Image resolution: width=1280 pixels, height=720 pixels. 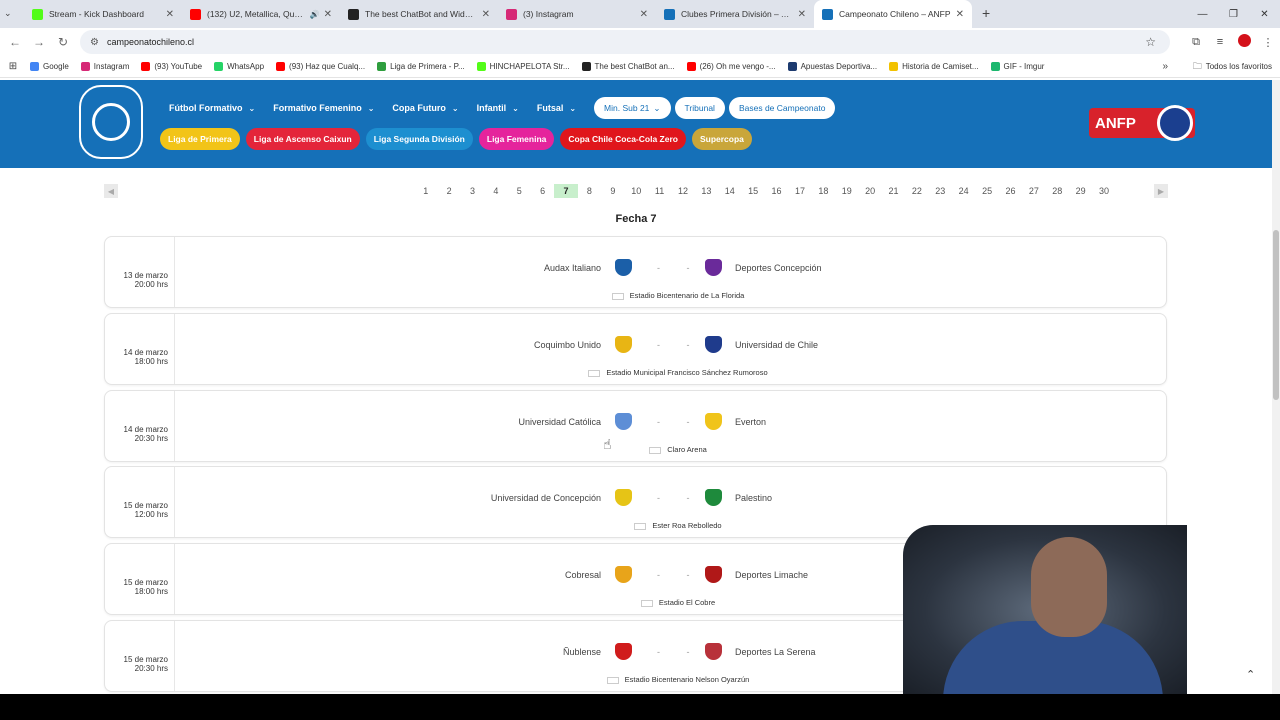 What do you see at coordinates (419, 139) in the screenshot?
I see `league-pill: Liga Segunda División` at bounding box center [419, 139].